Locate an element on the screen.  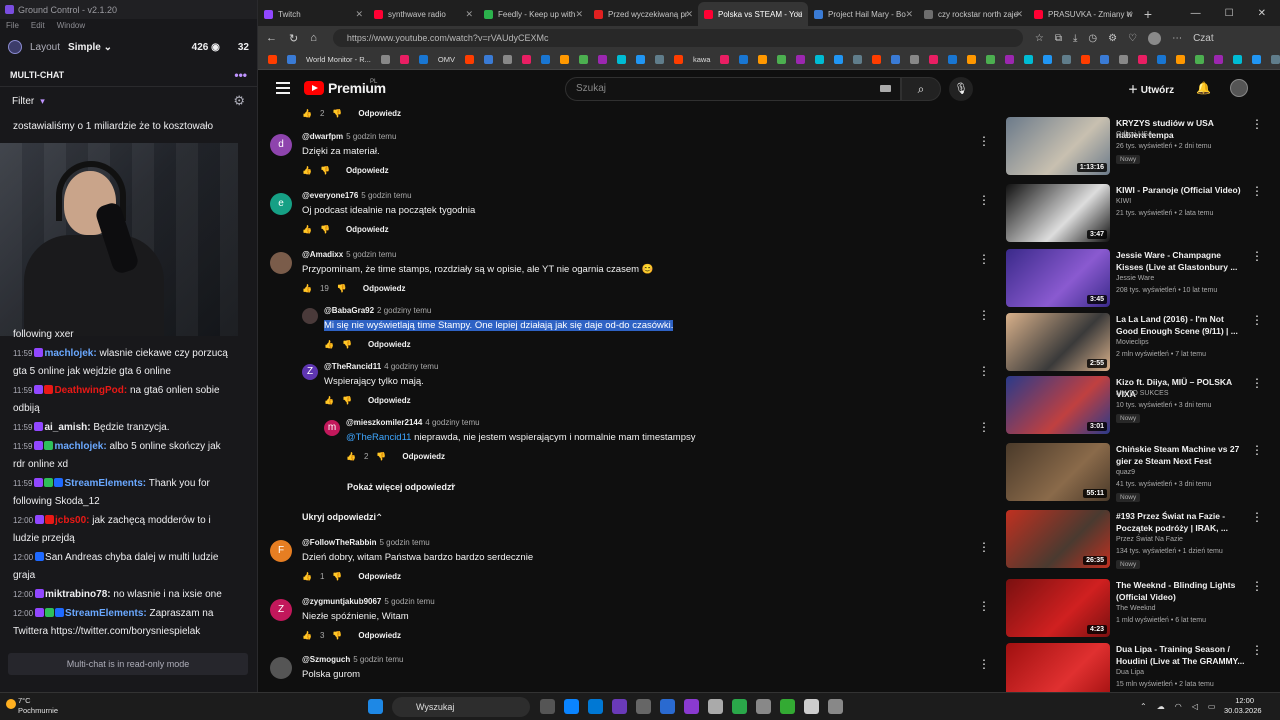
author-name: @mieszkomiler2144 is located at coordinates (384, 422).